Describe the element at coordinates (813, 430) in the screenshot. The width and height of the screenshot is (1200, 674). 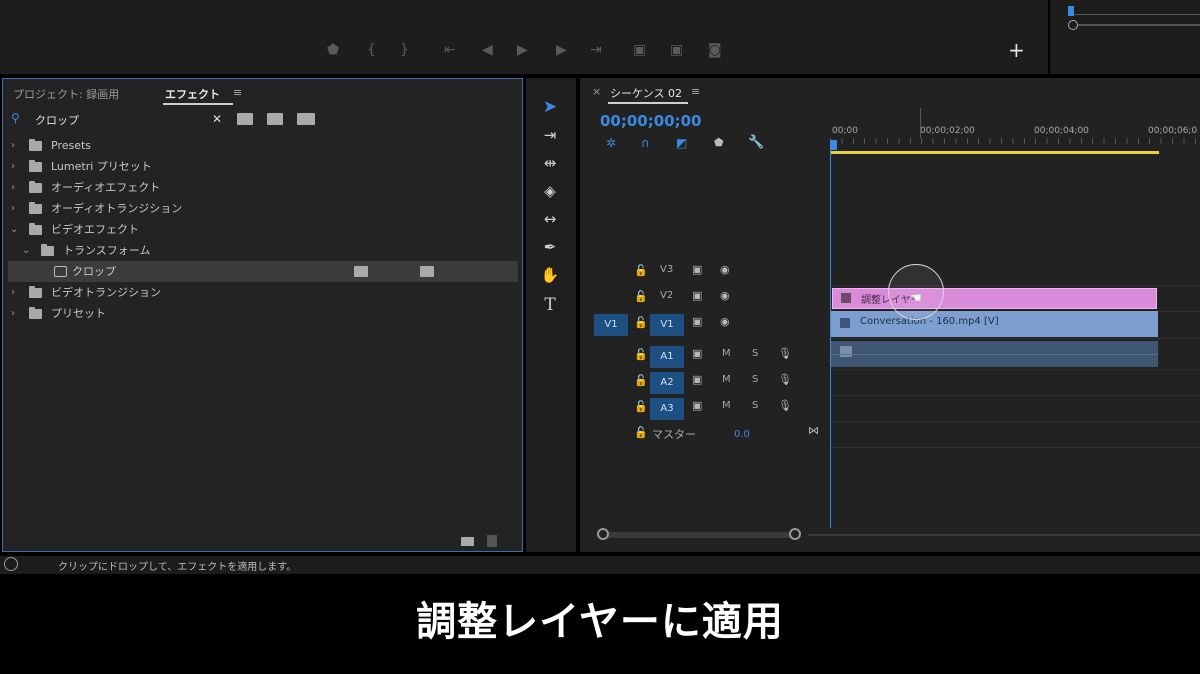
I see `bowtie-icon: ⋈` at that location.